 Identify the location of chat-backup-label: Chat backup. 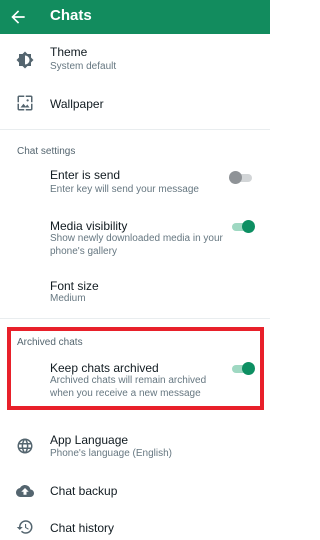
(84, 491).